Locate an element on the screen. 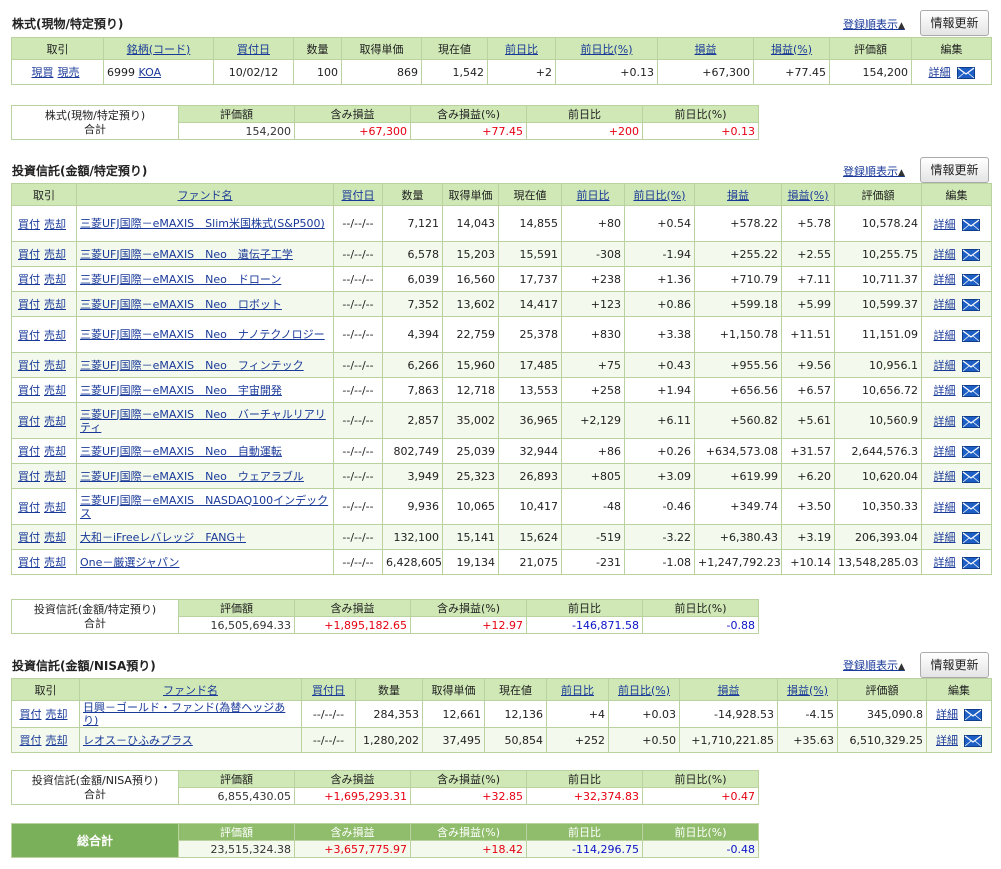 This screenshot has width=1001, height=869. fund-name-link: レオス－ひふみプラス is located at coordinates (138, 740).